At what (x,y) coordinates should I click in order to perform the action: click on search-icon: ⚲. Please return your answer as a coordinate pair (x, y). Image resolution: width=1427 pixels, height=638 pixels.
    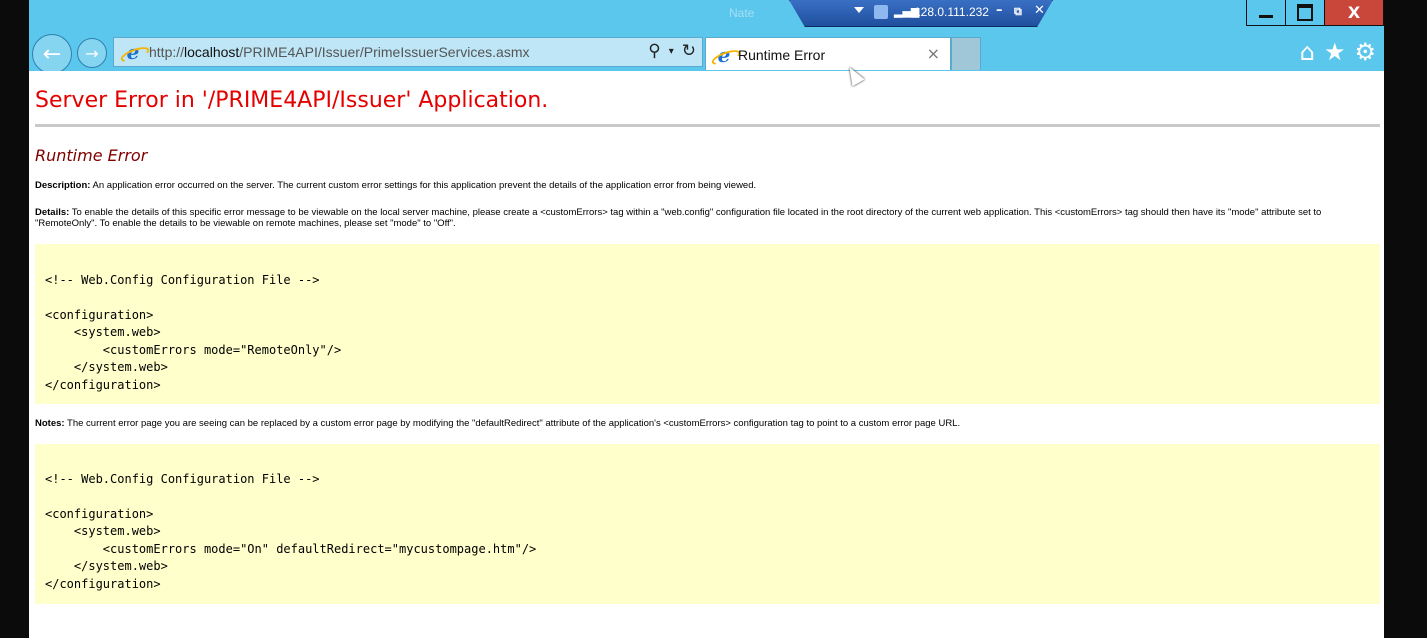
    Looking at the image, I should click on (654, 51).